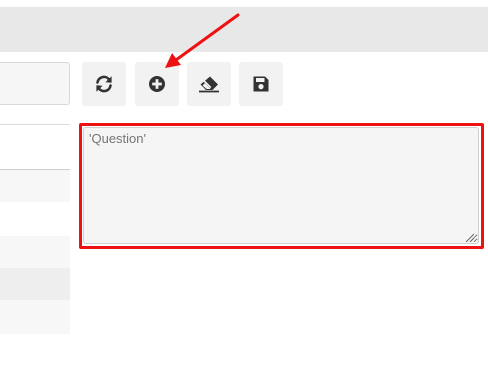 This screenshot has height=367, width=488. I want to click on plus-circle-icon, so click(157, 84).